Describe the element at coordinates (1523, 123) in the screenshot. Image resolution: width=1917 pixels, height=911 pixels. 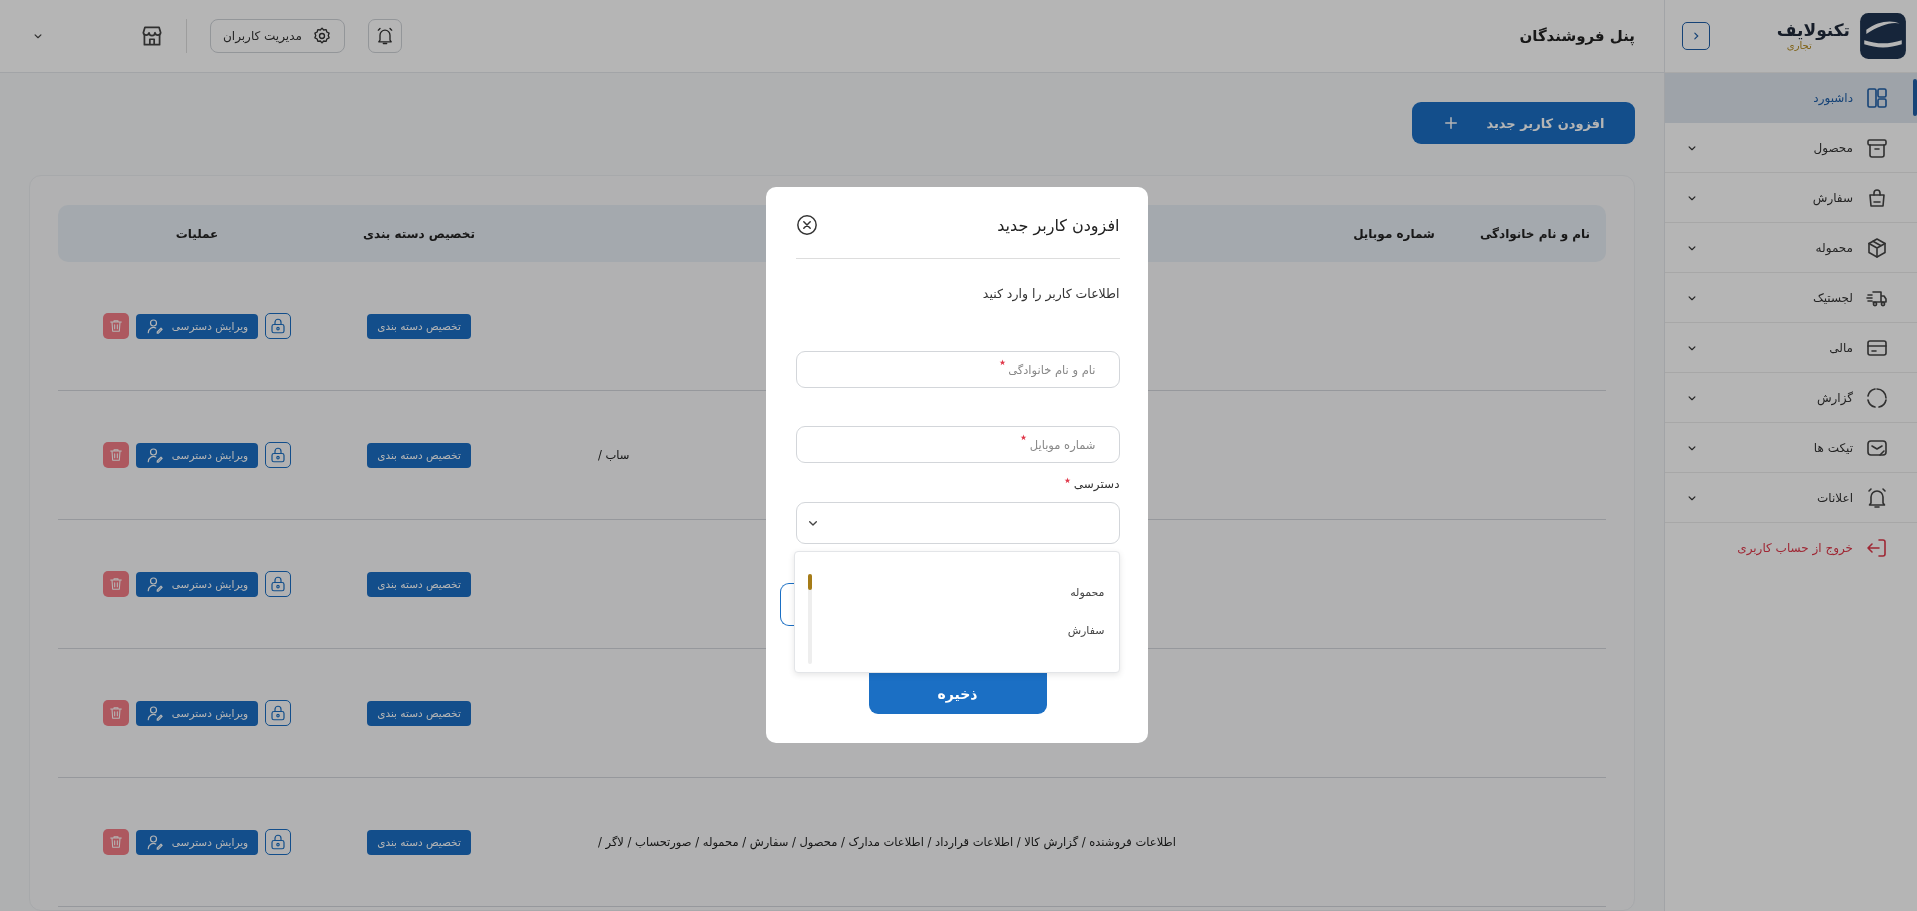
I see `add-user-button: افزودن کاربر جدید` at that location.